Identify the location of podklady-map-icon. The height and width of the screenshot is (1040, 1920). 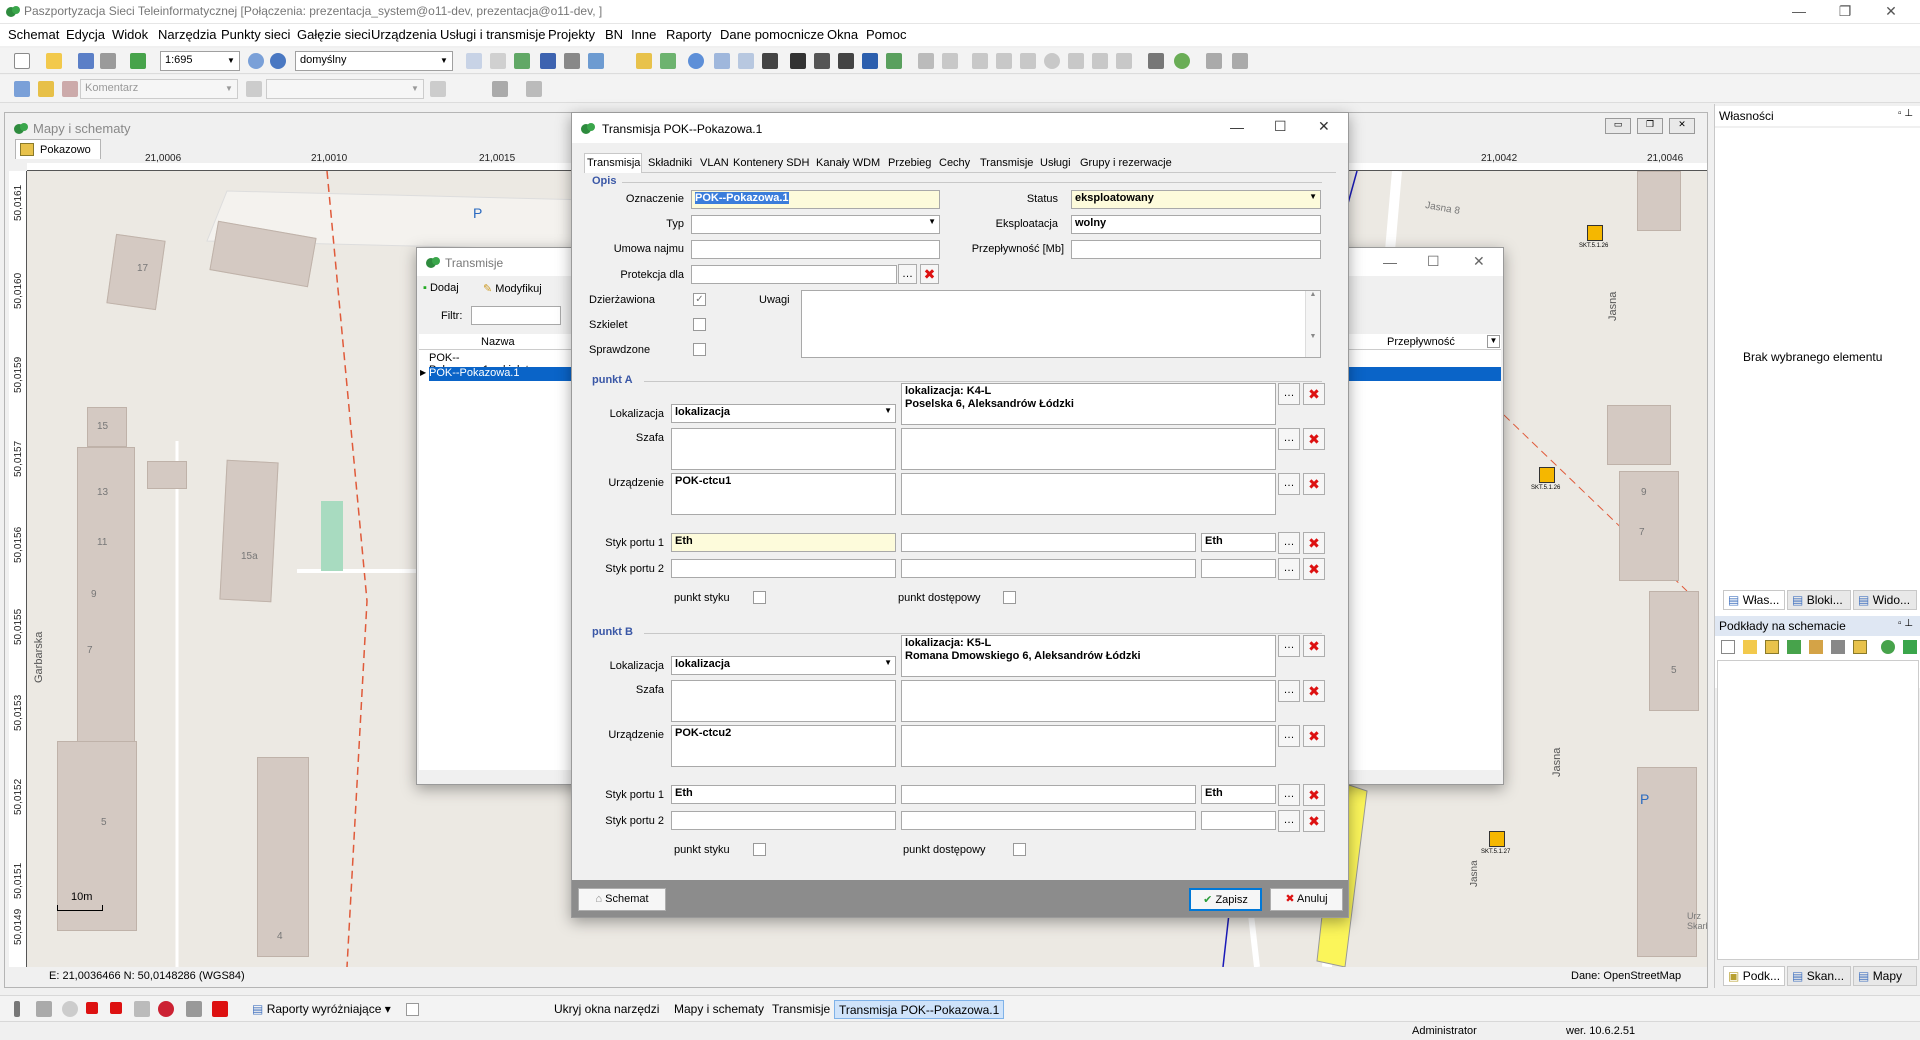
(1772, 647).